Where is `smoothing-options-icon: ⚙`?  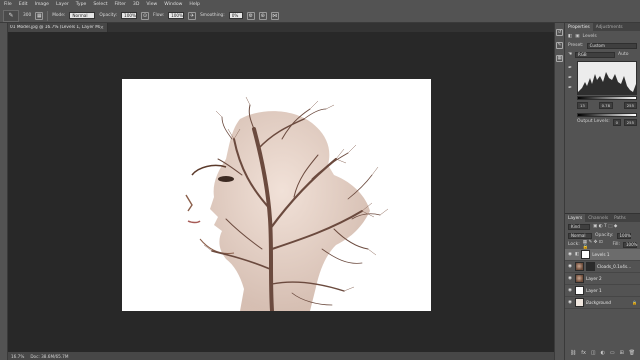 smoothing-options-icon: ⚙ is located at coordinates (250, 15).